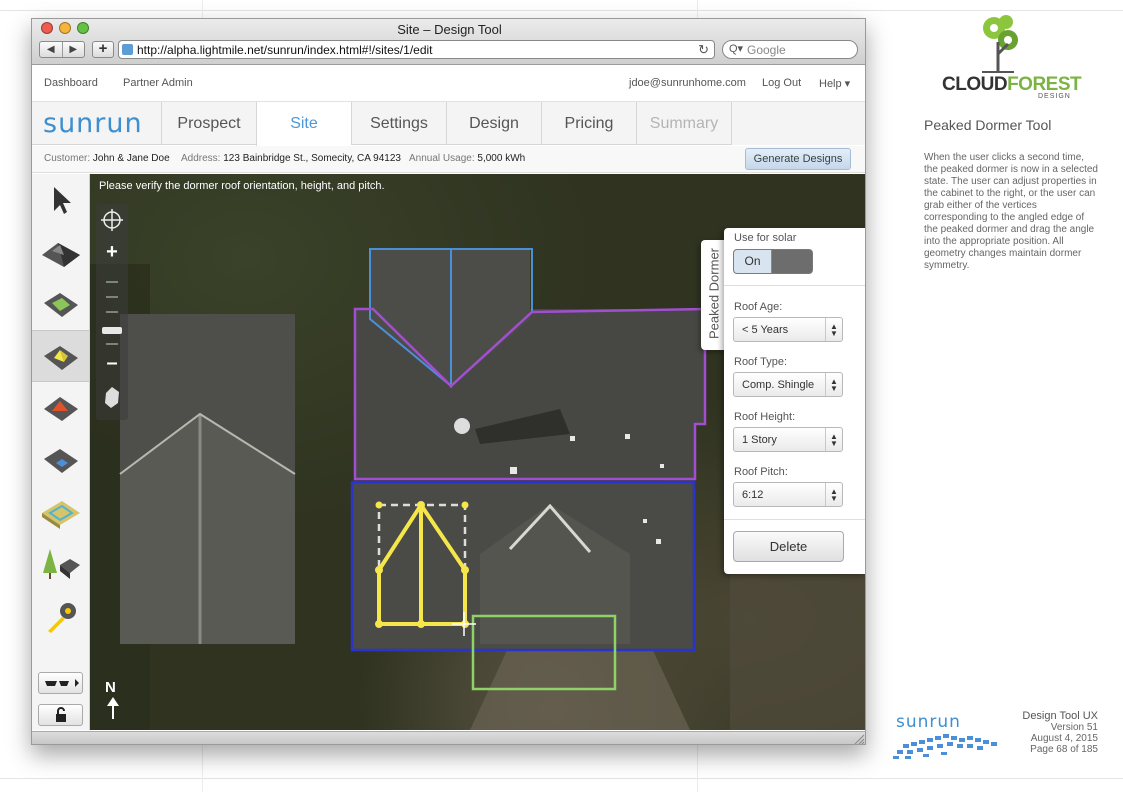 This screenshot has height=792, width=1123. Describe the element at coordinates (794, 285) in the screenshot. I see `divider` at that location.